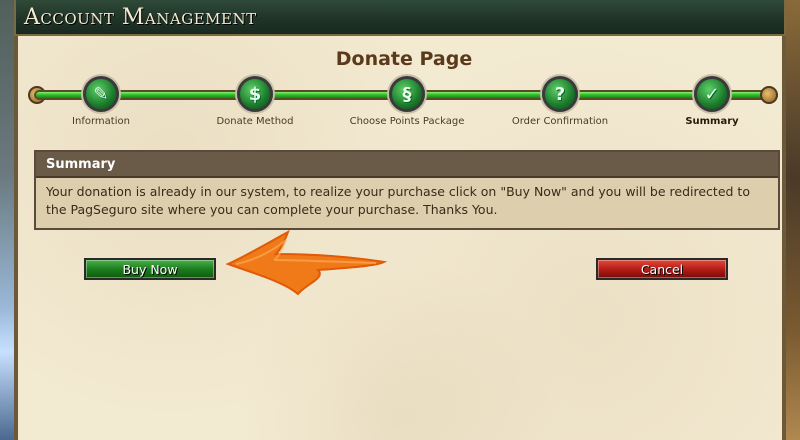 This screenshot has height=440, width=800. I want to click on cancel-button: Cancel, so click(662, 269).